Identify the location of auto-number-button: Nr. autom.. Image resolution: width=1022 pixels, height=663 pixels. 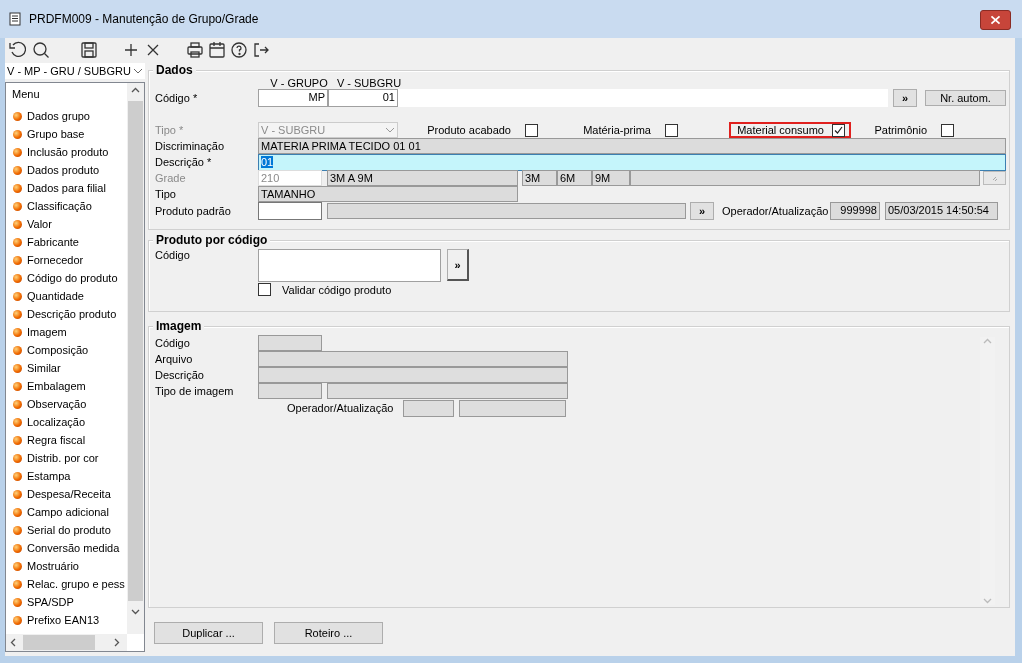
(965, 98).